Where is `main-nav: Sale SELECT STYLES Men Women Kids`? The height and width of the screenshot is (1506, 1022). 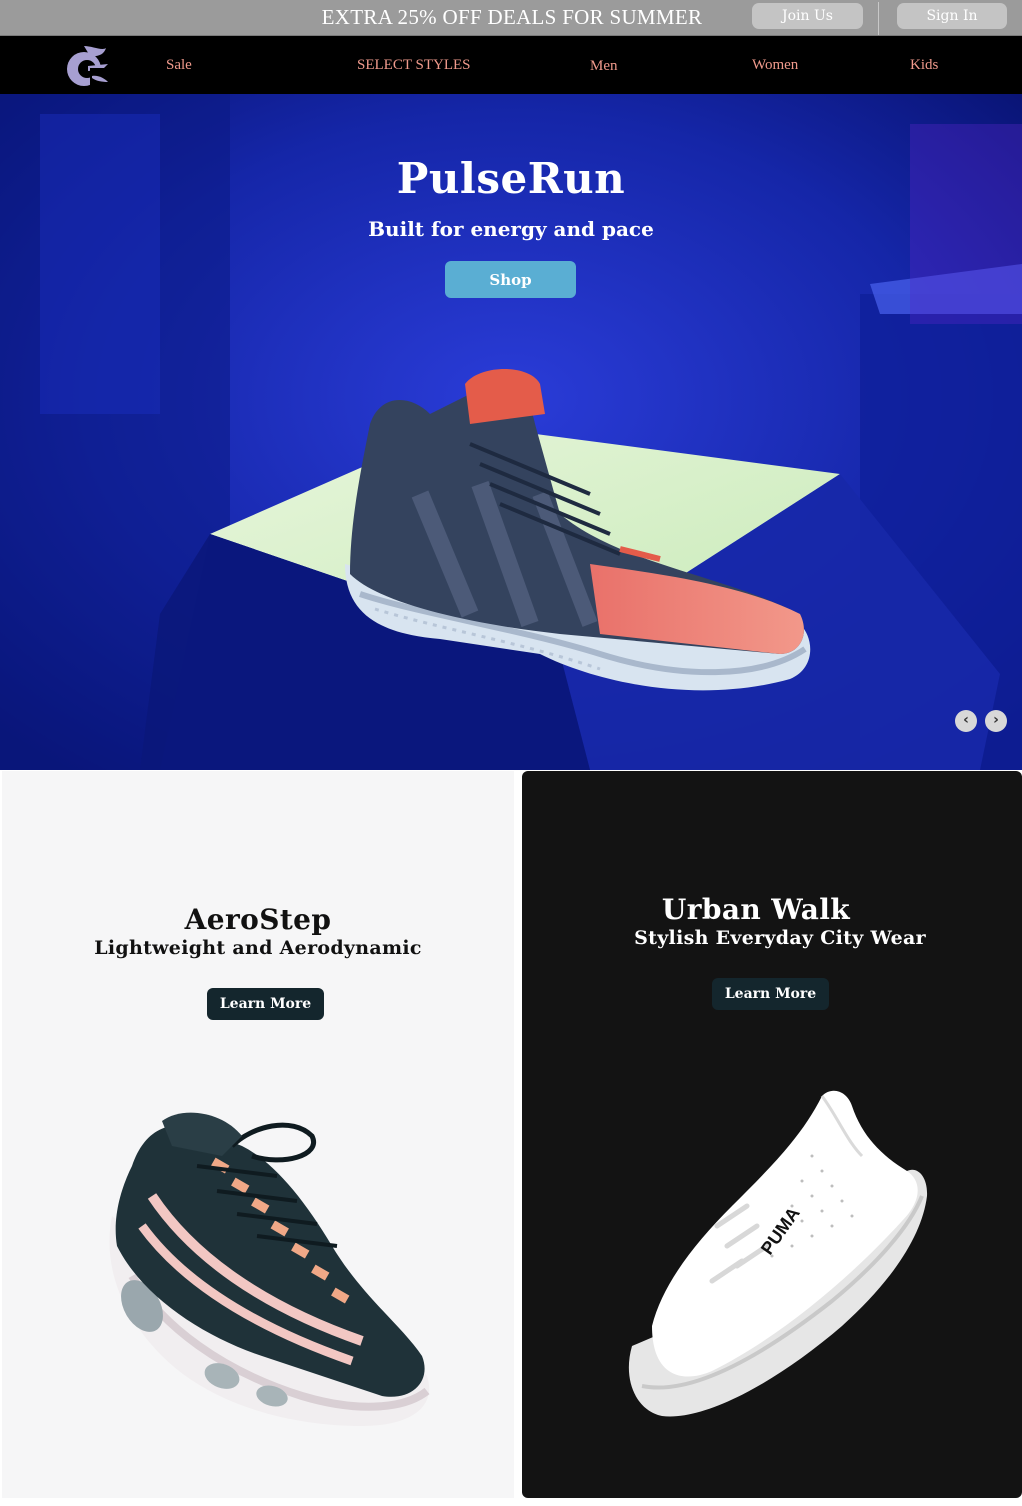 main-nav: Sale SELECT STYLES Men Women Kids is located at coordinates (511, 65).